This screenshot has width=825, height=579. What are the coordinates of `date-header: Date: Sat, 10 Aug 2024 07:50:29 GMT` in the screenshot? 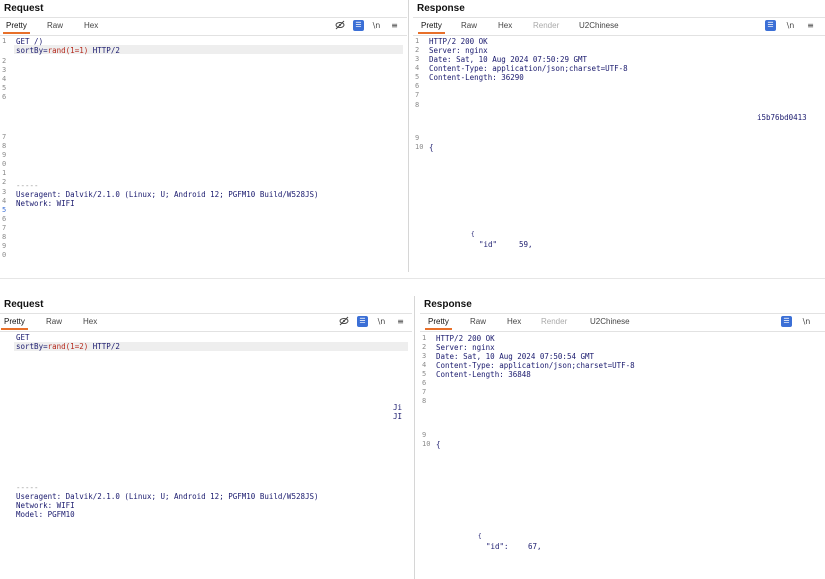 It's located at (508, 59).